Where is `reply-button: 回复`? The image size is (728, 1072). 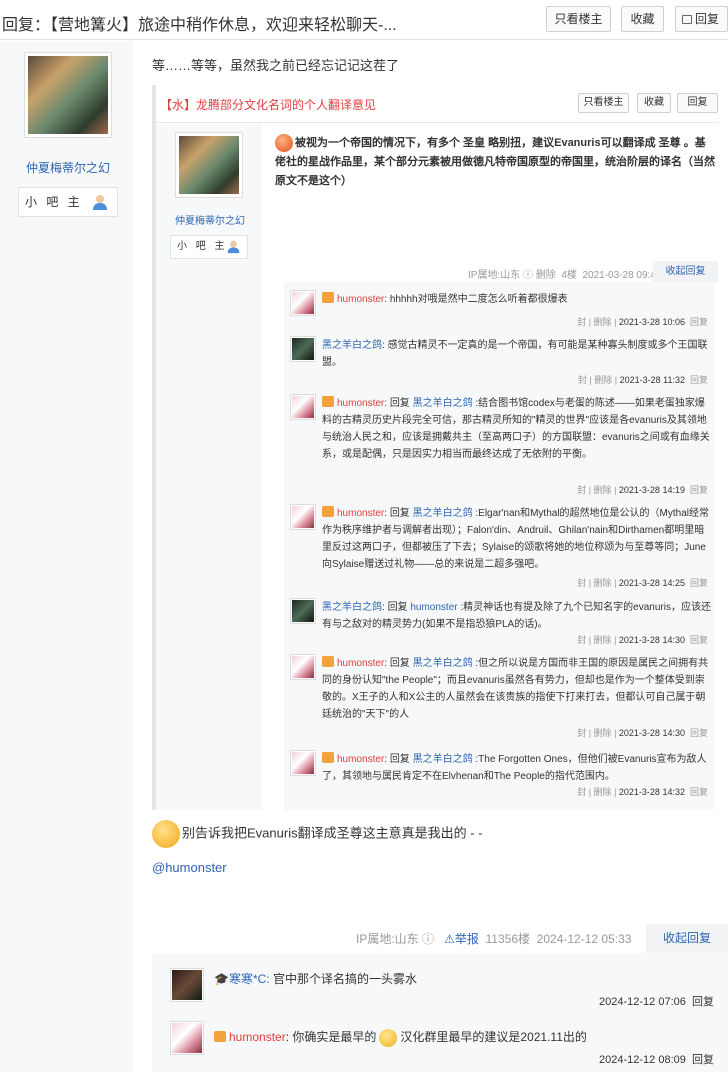 reply-button: 回复 is located at coordinates (701, 19).